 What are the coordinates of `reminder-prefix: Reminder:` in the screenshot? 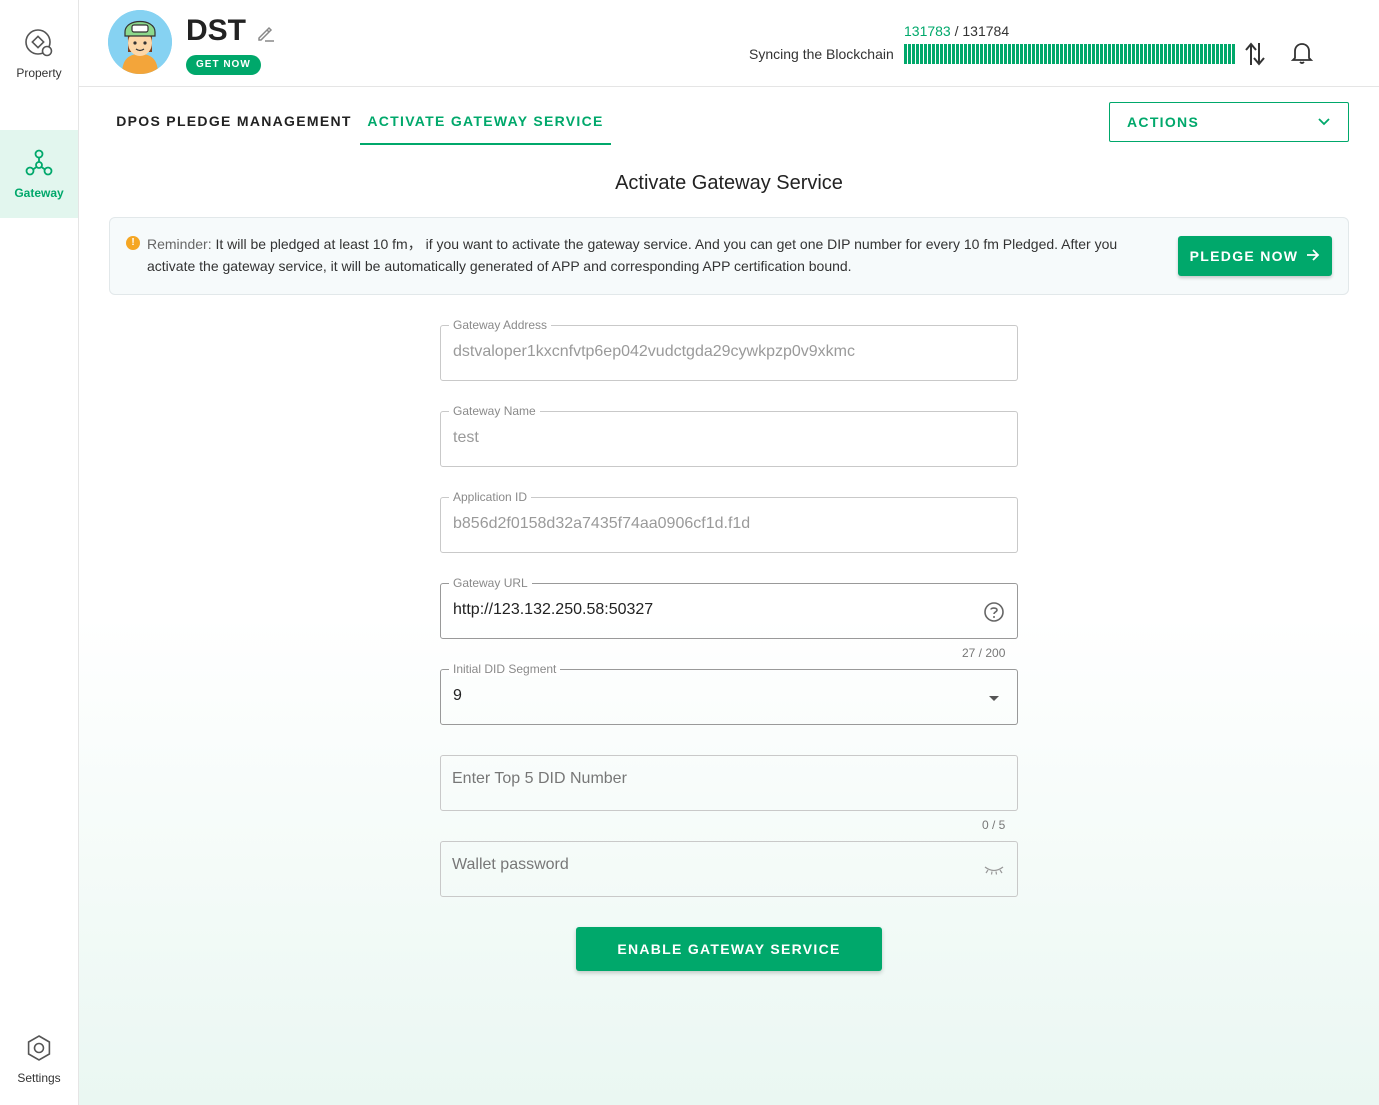 It's located at (179, 244).